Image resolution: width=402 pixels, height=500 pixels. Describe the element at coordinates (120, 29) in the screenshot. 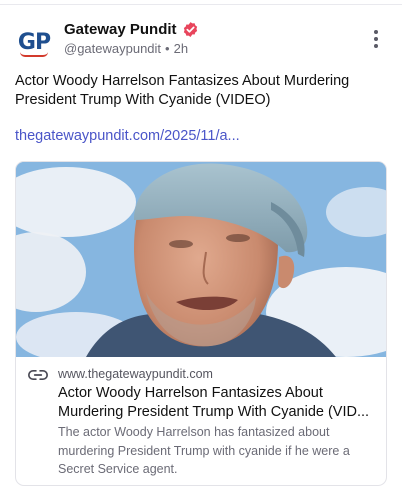

I see `display-name: Gateway Pundit` at that location.